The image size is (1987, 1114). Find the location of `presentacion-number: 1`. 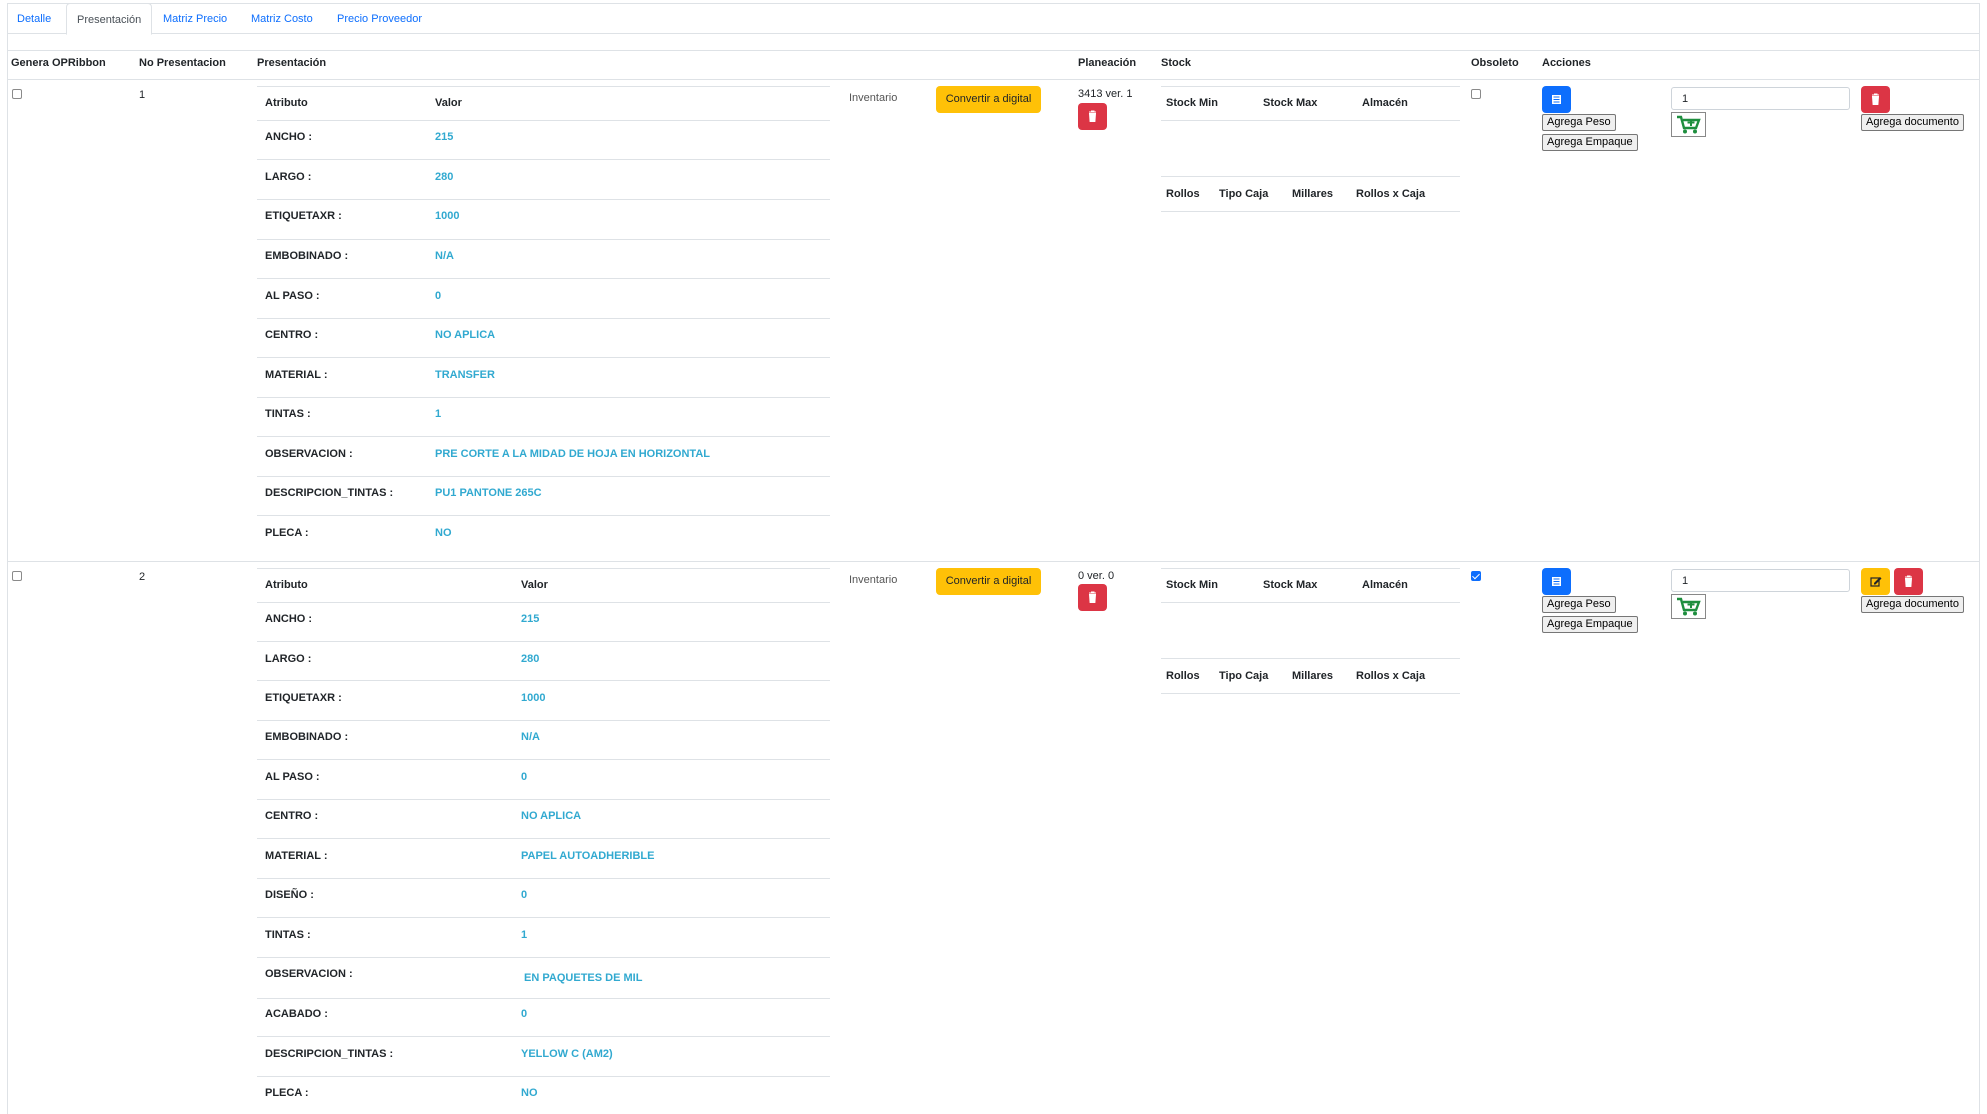

presentacion-number: 1 is located at coordinates (142, 95).